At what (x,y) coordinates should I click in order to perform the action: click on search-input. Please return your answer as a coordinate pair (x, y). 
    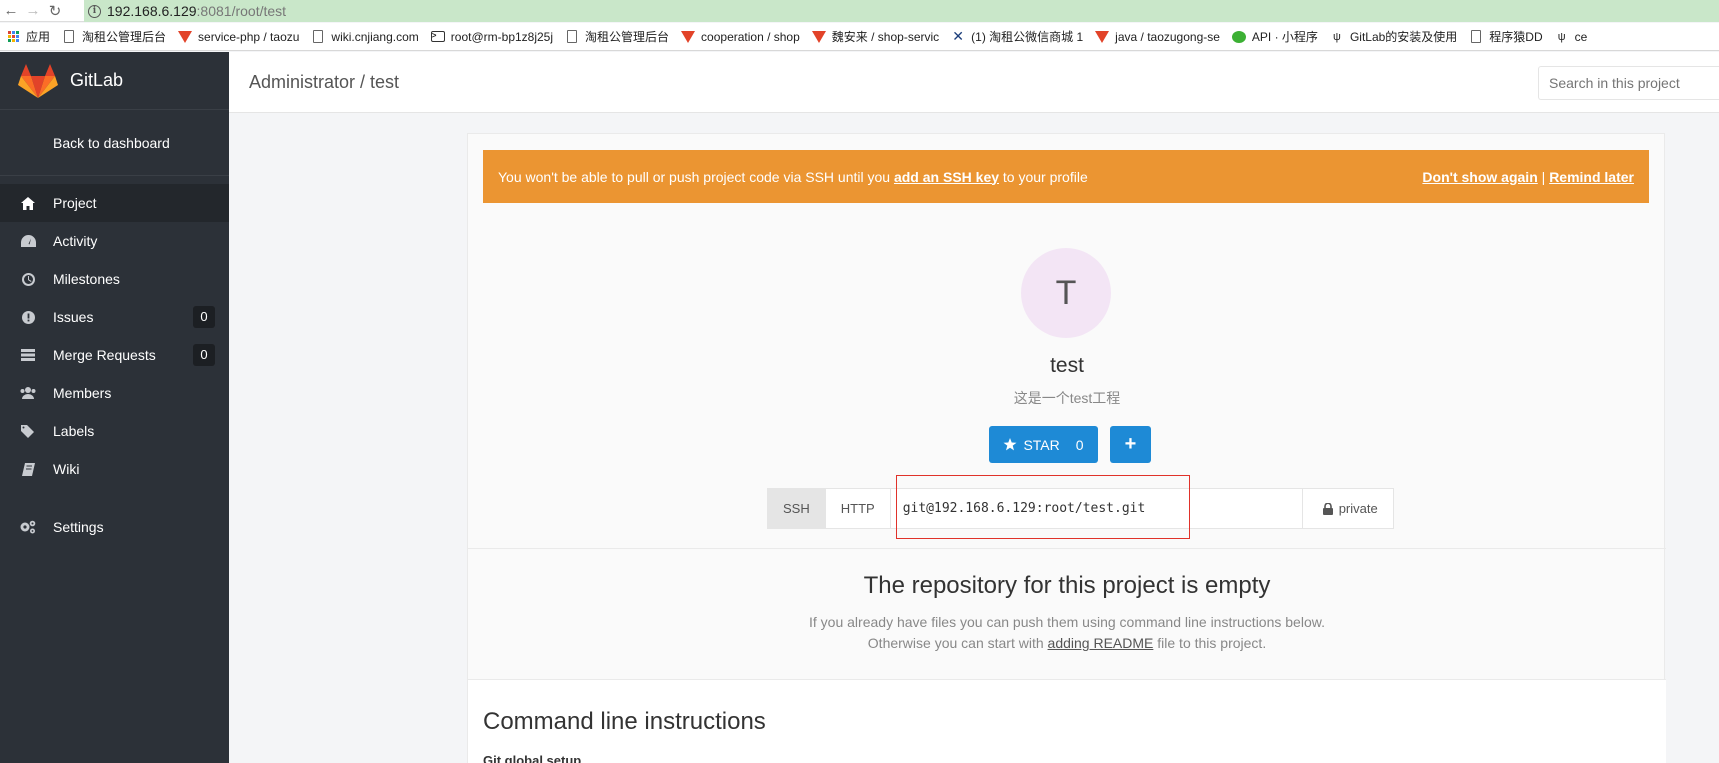
    Looking at the image, I should click on (1628, 83).